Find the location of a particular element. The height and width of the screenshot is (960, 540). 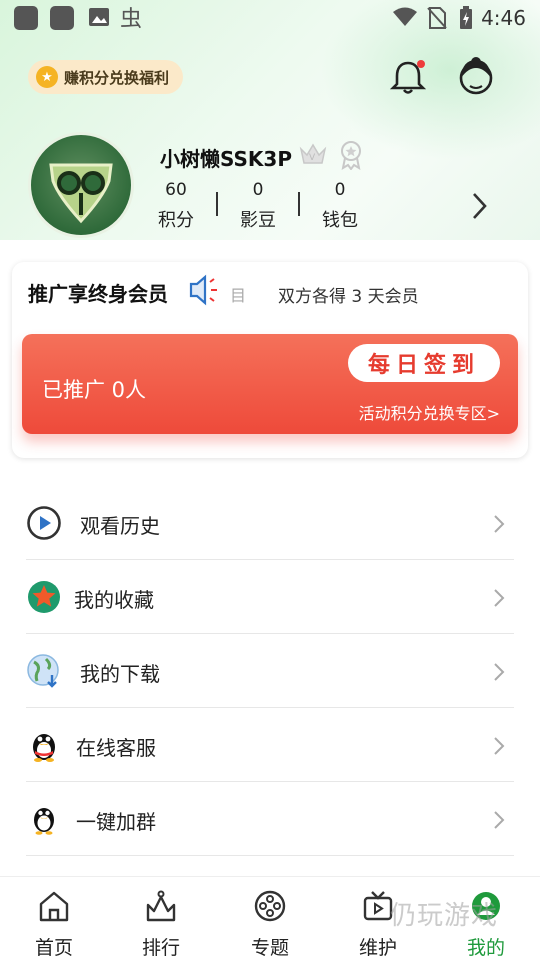

scrolling-text-fragment: 目 is located at coordinates (238, 295).